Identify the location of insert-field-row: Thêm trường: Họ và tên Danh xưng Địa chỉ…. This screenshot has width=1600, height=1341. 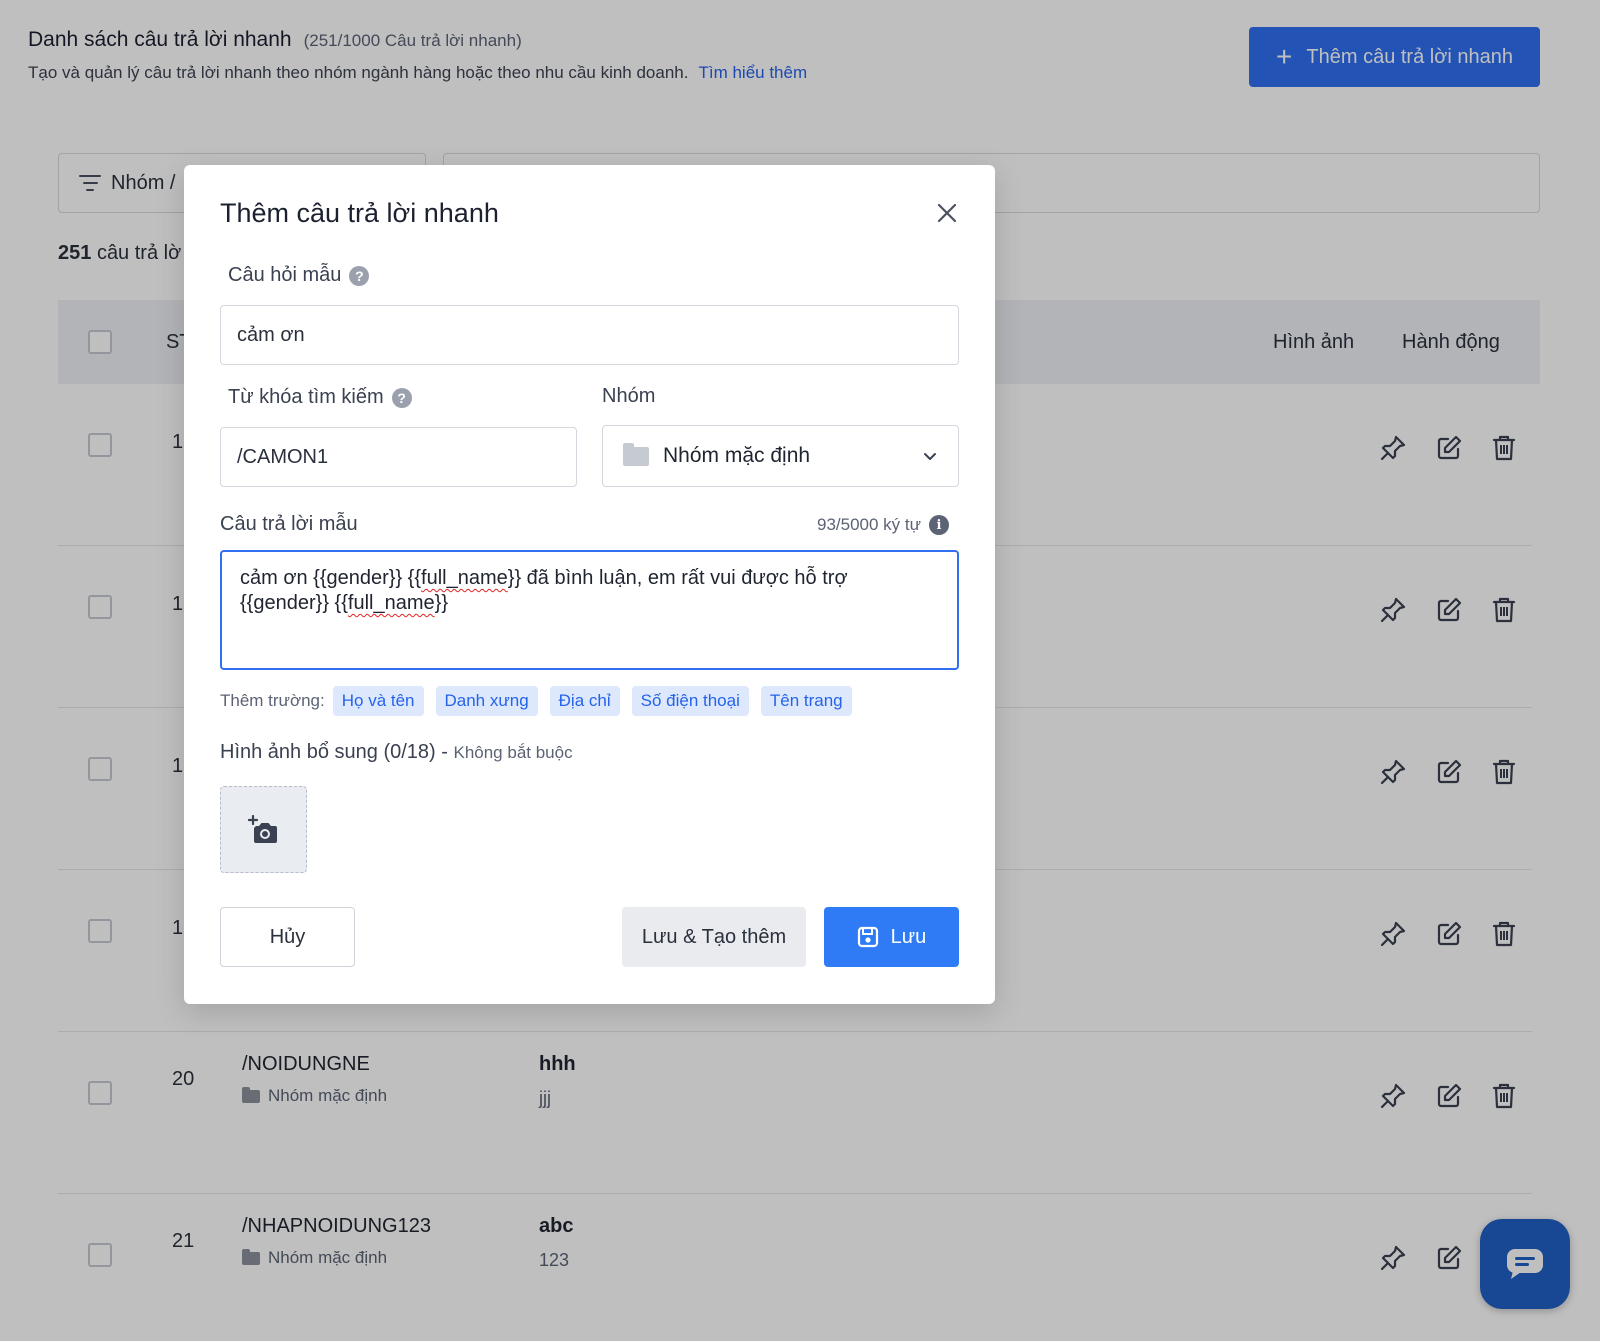
(536, 701).